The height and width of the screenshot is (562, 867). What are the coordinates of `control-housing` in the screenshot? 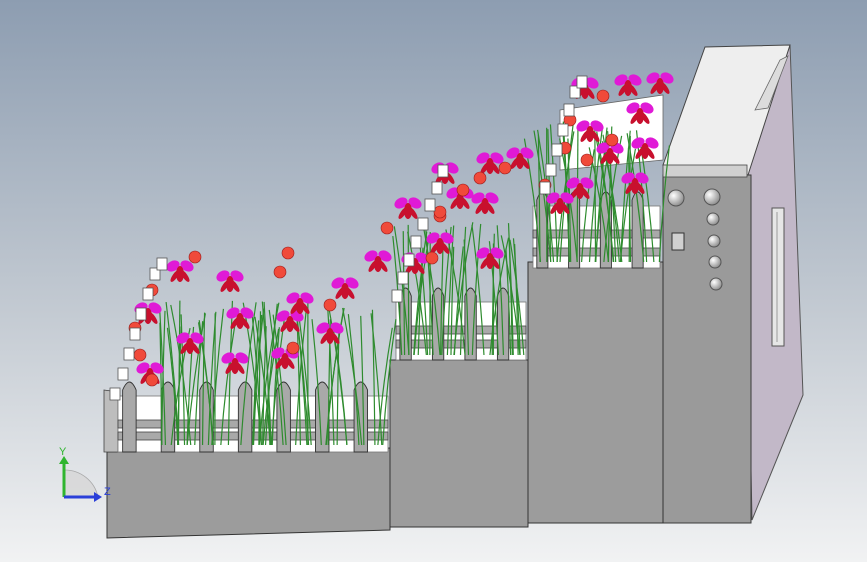 It's located at (733, 284).